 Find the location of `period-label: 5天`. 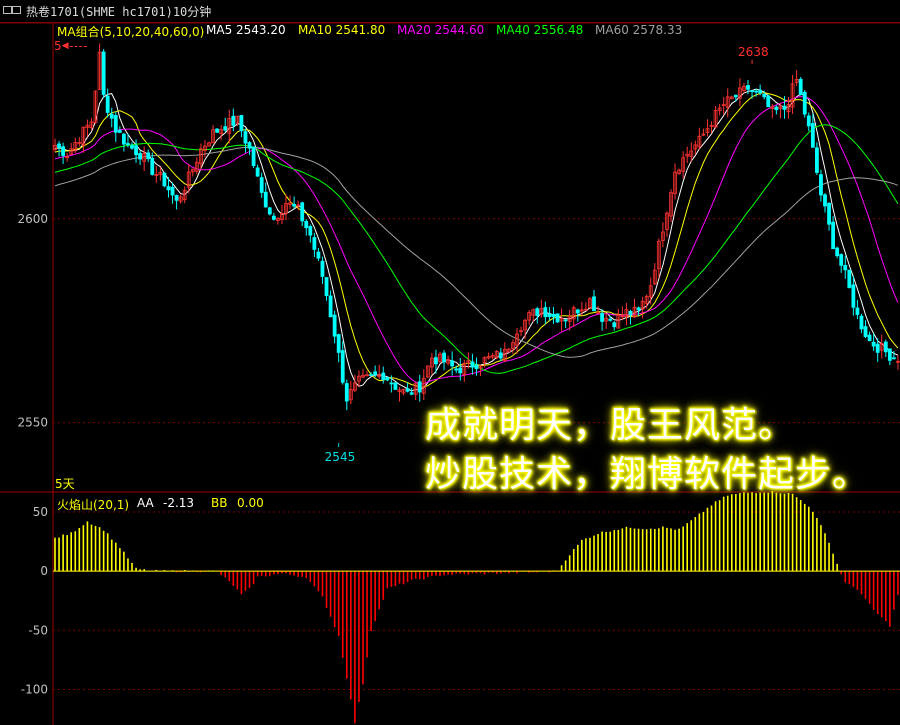

period-label: 5天 is located at coordinates (65, 484).